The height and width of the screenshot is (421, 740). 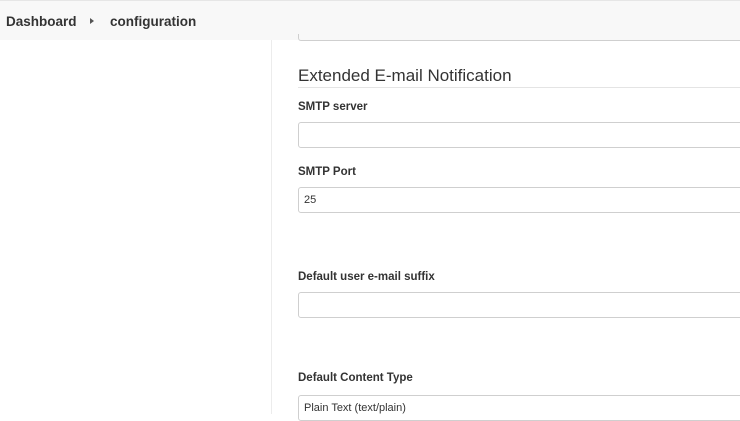 What do you see at coordinates (519, 408) in the screenshot?
I see `content-type-select: Plain Text (text/plain)` at bounding box center [519, 408].